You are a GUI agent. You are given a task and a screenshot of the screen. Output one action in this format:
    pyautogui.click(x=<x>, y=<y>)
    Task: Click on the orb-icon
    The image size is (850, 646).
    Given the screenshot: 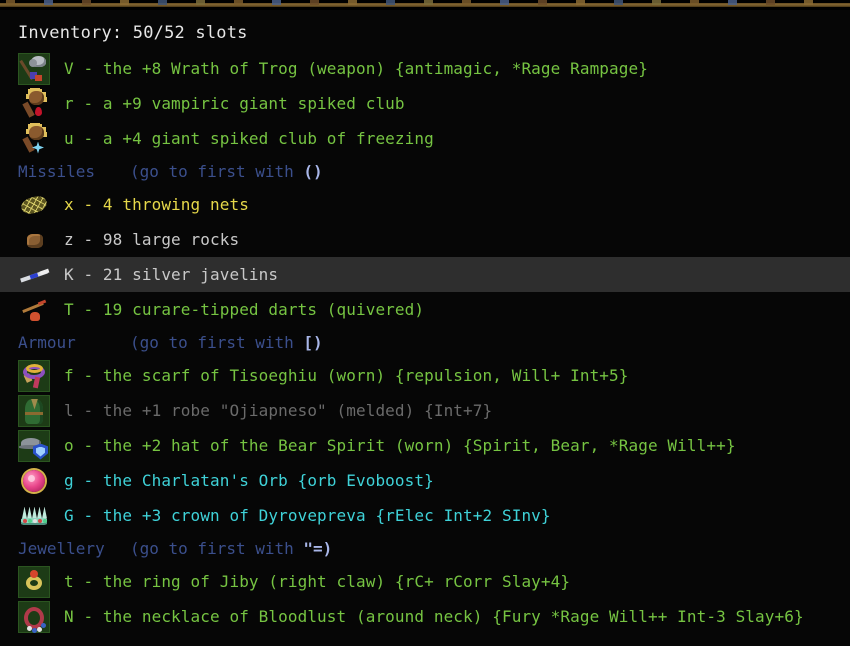 What is the action you would take?
    pyautogui.click(x=34, y=481)
    